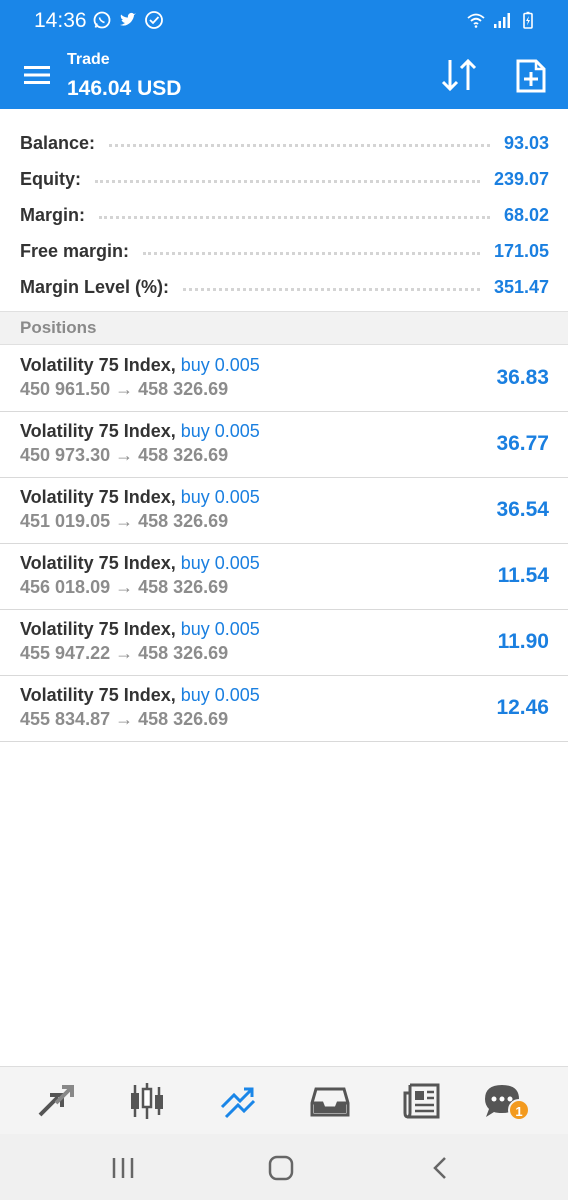 The width and height of the screenshot is (568, 1200). What do you see at coordinates (476, 20) in the screenshot?
I see `wifi-icon` at bounding box center [476, 20].